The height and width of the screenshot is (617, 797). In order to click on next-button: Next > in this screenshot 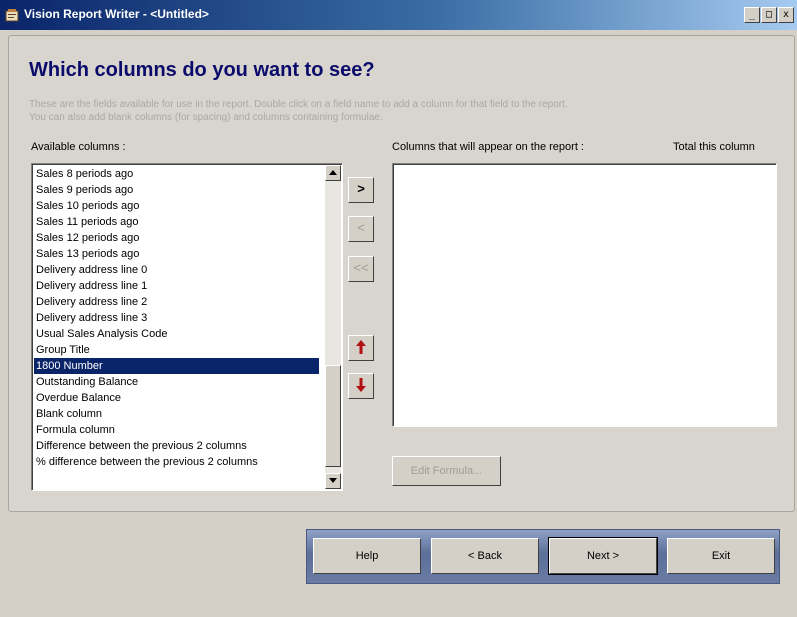, I will do `click(603, 556)`.